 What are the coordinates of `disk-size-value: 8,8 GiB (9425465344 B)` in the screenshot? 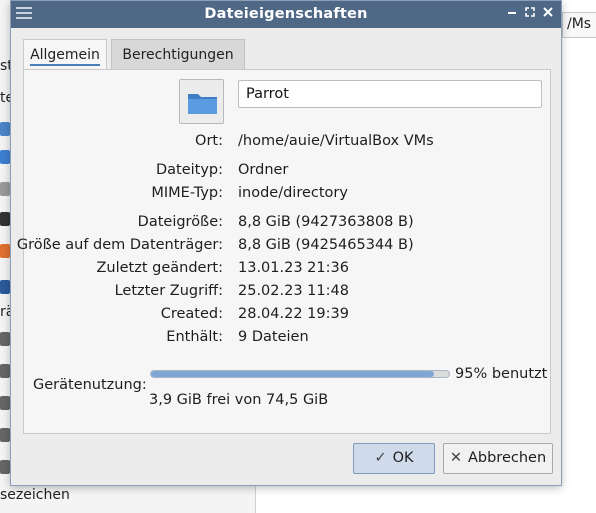 It's located at (326, 245).